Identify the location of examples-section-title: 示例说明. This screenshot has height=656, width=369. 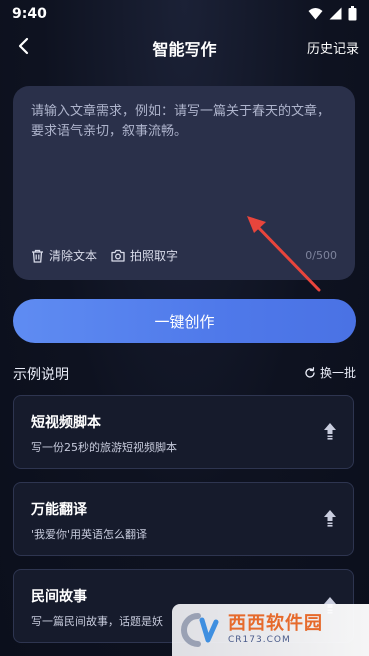
(41, 375).